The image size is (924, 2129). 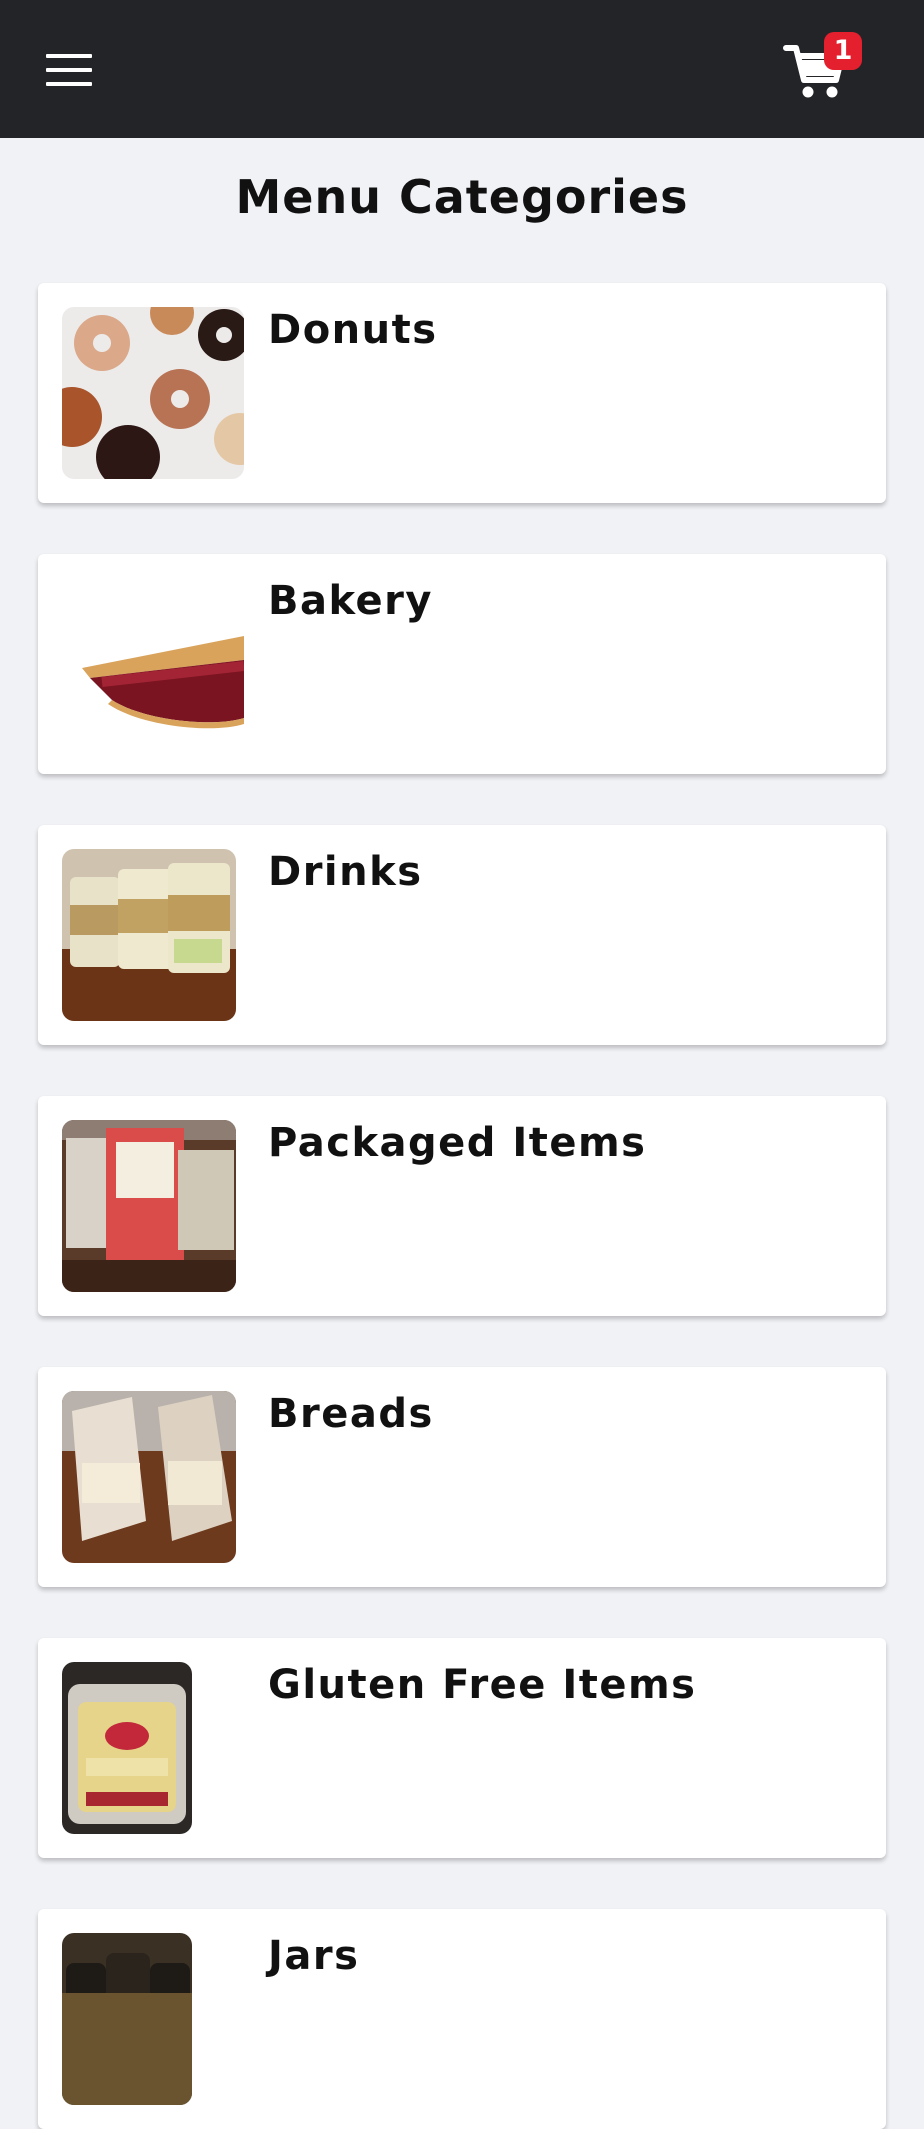 What do you see at coordinates (823, 65) in the screenshot?
I see `cart-button: 1` at bounding box center [823, 65].